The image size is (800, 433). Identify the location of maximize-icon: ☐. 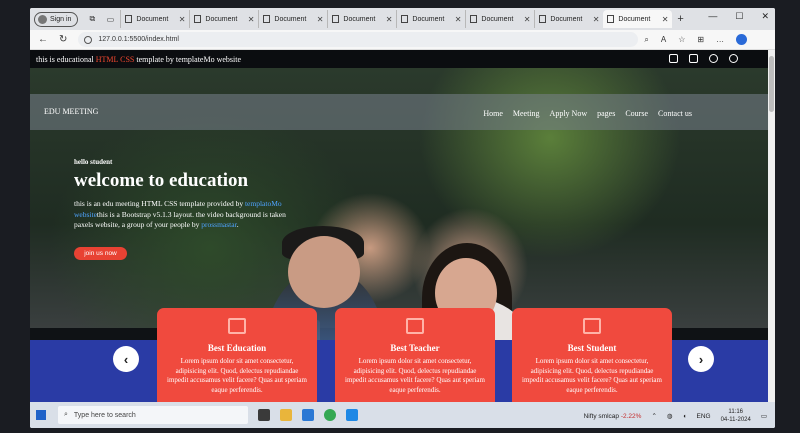
(739, 16).